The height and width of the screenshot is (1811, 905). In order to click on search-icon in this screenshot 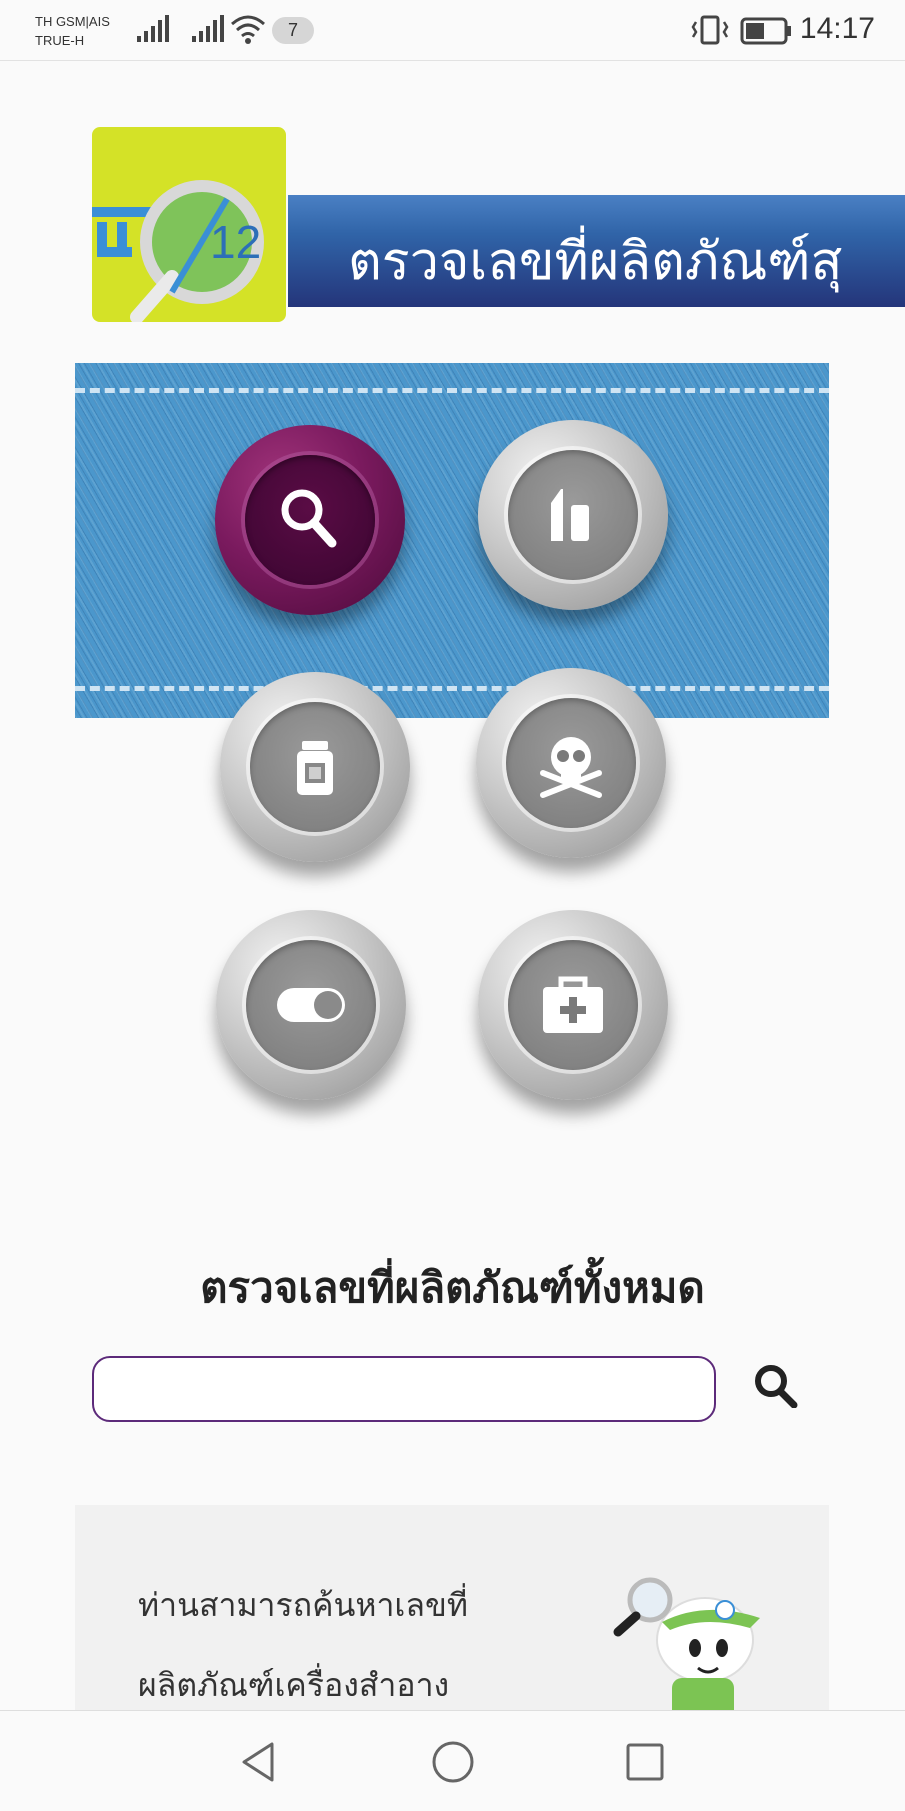, I will do `click(309, 518)`.